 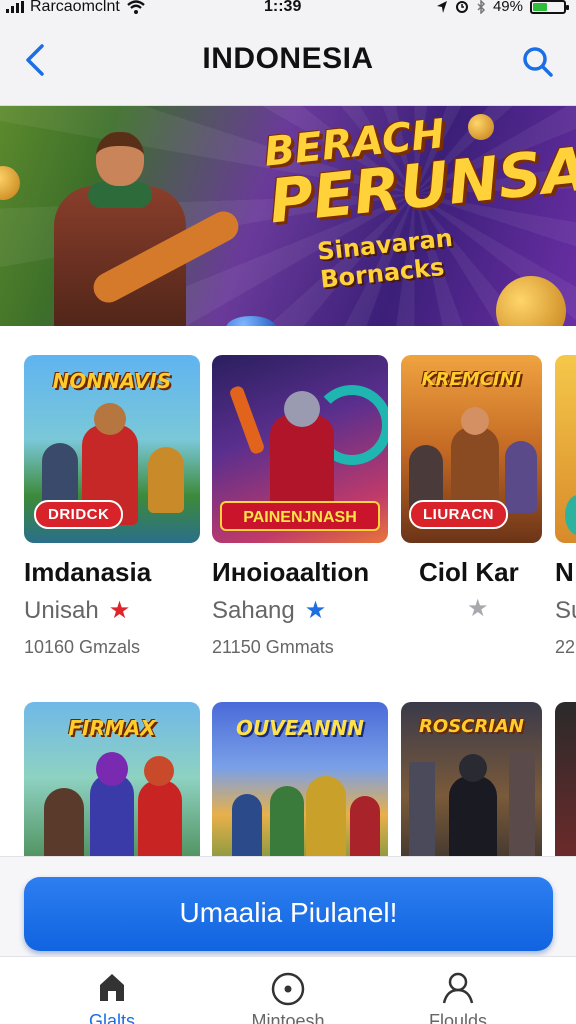 What do you see at coordinates (253, 610) in the screenshot?
I see `game-subtitle: Sahang` at bounding box center [253, 610].